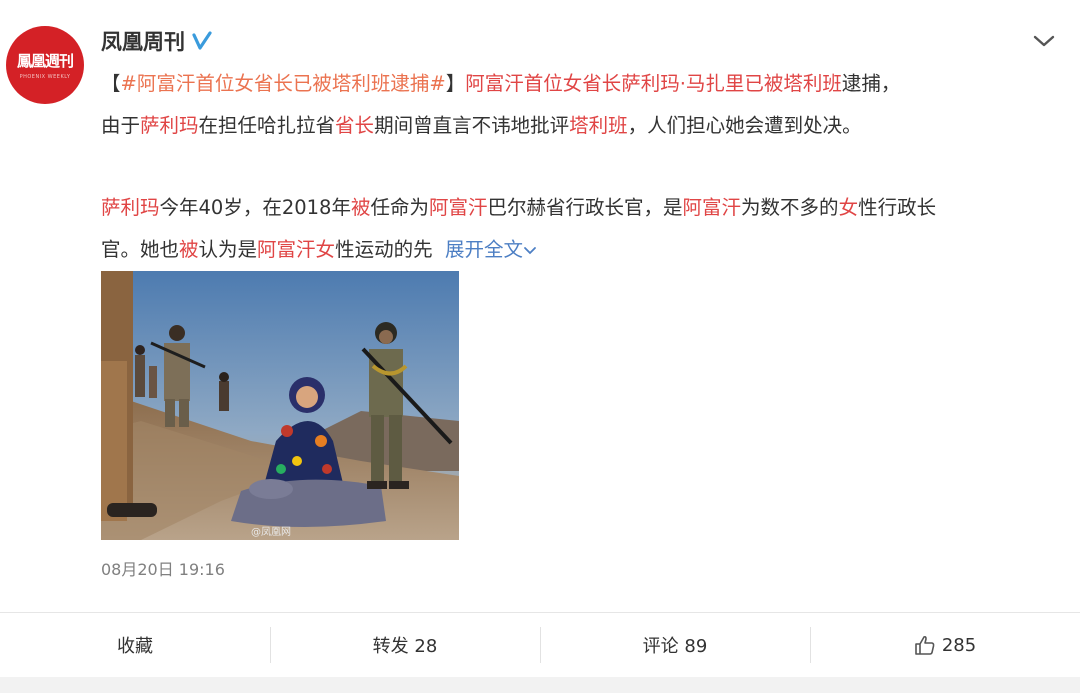 The height and width of the screenshot is (693, 1080). I want to click on comment-button: 评论 89, so click(675, 645).